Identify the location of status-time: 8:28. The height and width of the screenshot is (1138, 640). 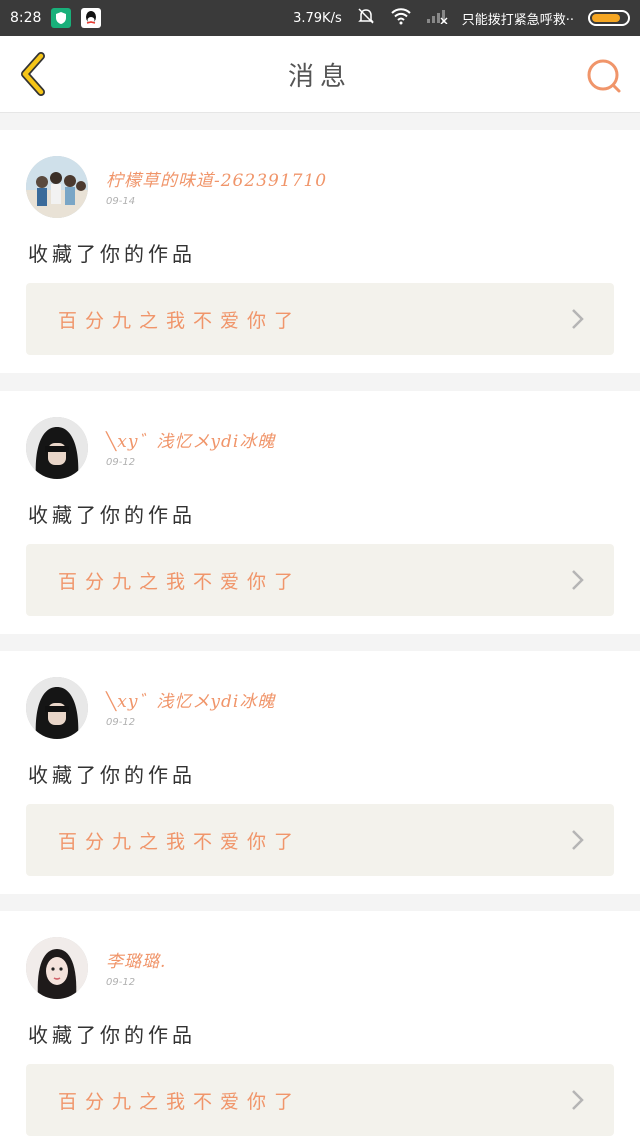
(26, 18).